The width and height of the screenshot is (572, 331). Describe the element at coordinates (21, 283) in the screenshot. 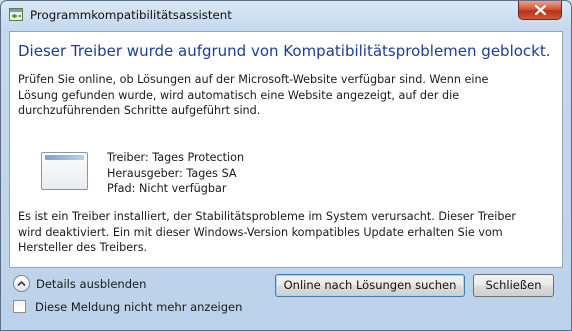

I see `chevron-up-icon` at that location.